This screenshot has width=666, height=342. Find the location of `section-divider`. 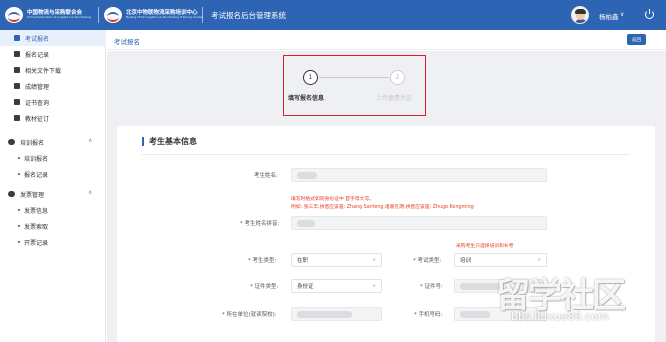

section-divider is located at coordinates (386, 154).